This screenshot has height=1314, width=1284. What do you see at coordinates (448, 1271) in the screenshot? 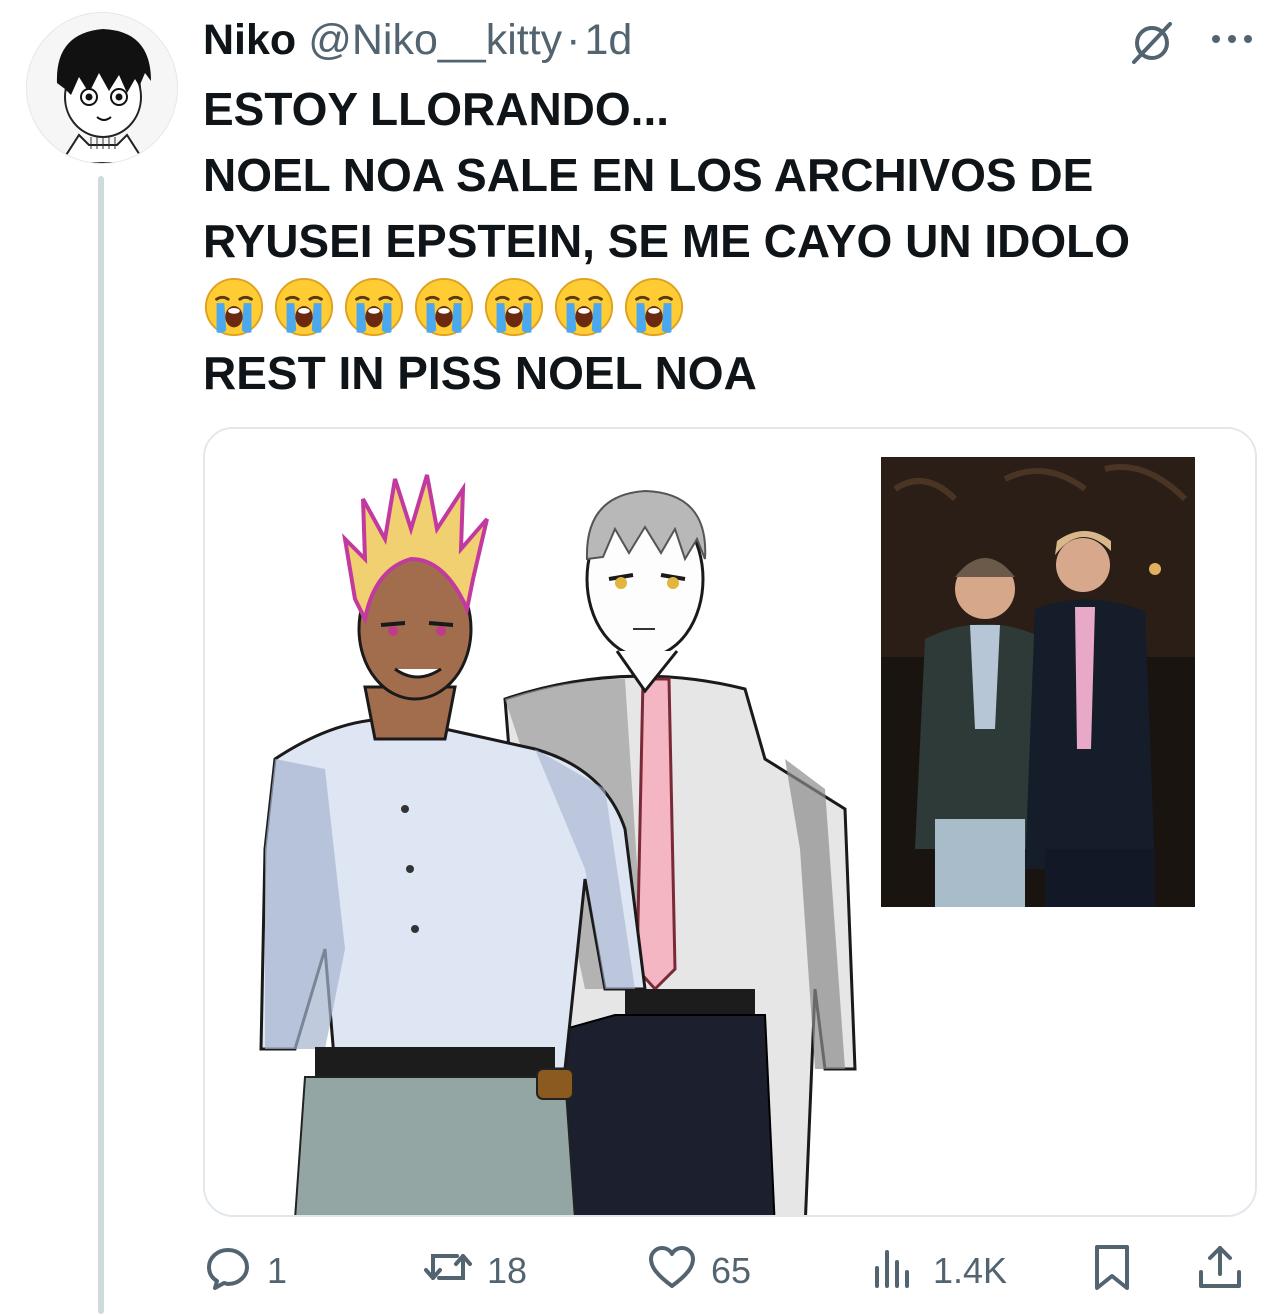
I see `repost-icon` at bounding box center [448, 1271].